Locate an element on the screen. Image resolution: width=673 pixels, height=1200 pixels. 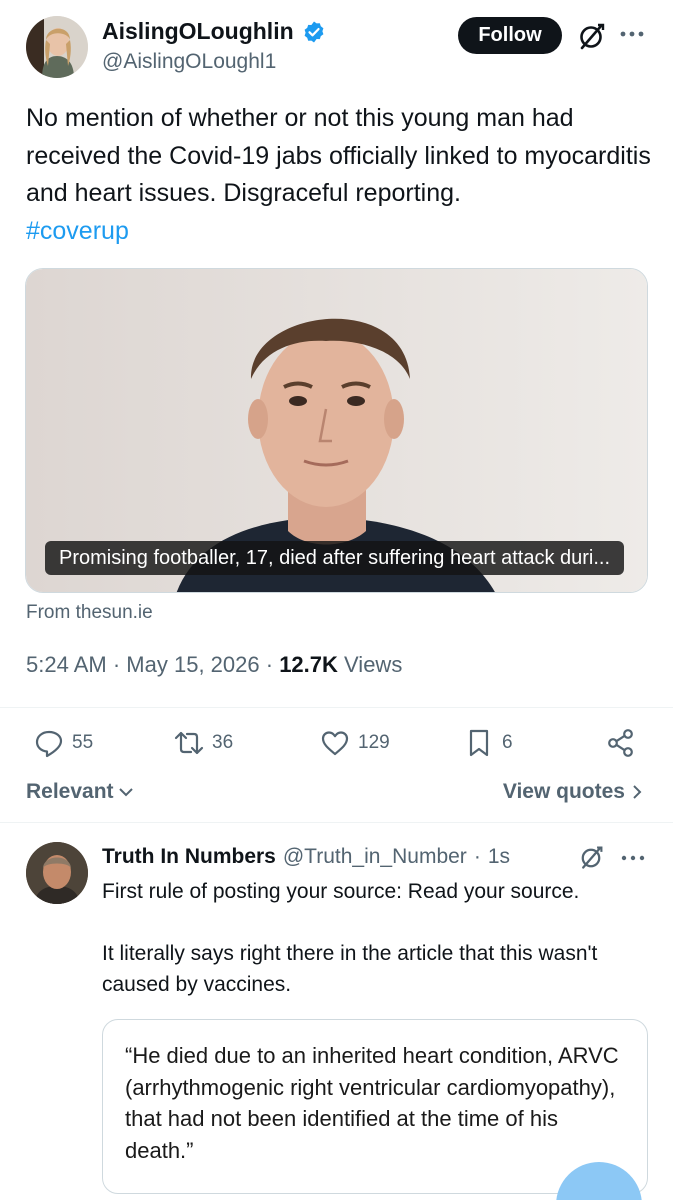
reply-button: 55 is located at coordinates (63, 743).